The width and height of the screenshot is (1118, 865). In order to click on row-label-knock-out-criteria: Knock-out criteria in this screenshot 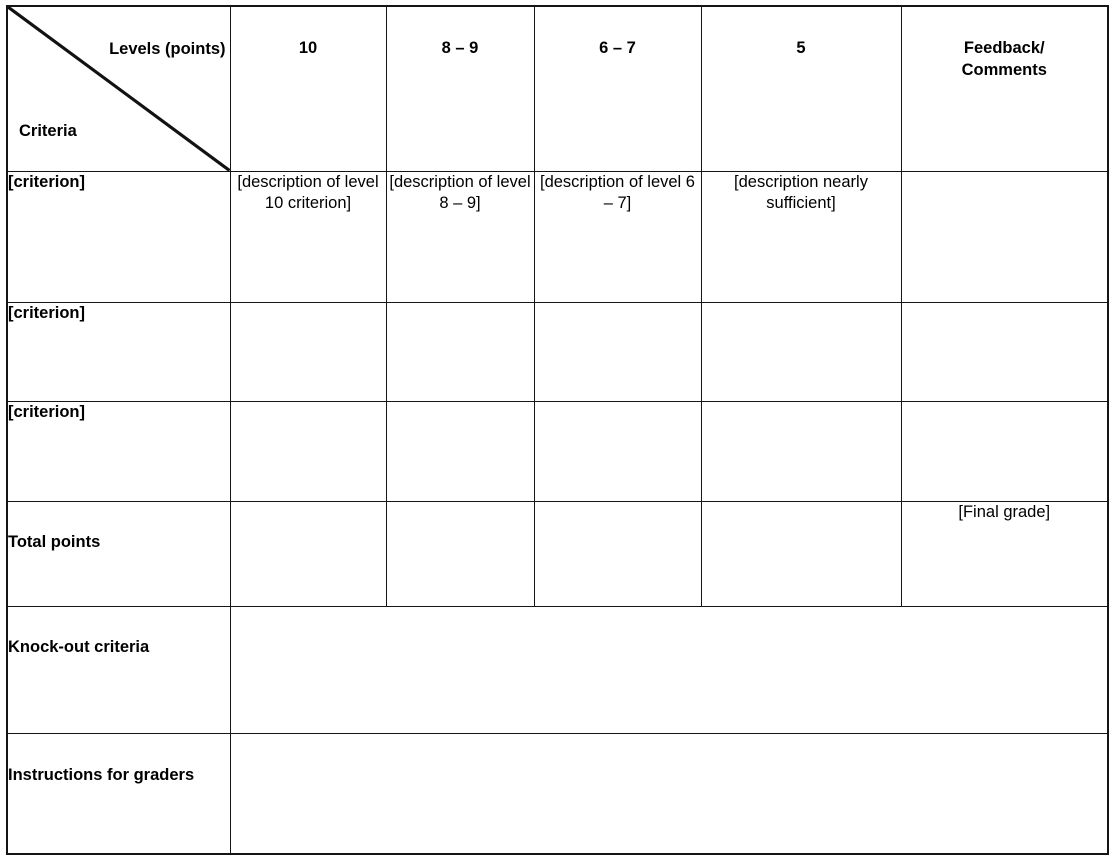, I will do `click(118, 669)`.